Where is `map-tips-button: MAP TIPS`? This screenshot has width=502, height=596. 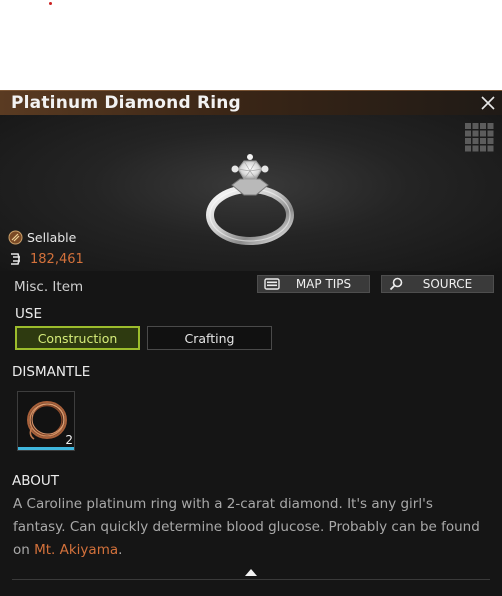
map-tips-button: MAP TIPS is located at coordinates (313, 284).